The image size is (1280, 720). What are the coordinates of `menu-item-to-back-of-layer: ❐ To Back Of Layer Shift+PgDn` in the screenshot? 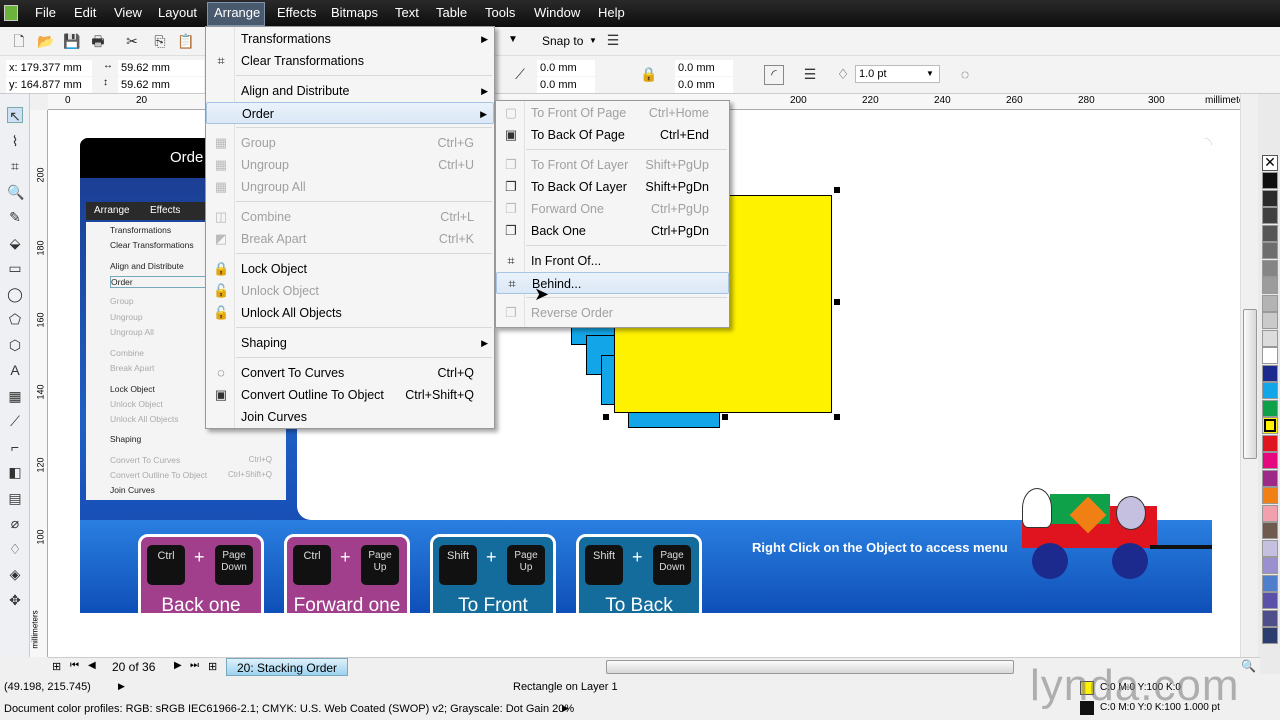 It's located at (612, 187).